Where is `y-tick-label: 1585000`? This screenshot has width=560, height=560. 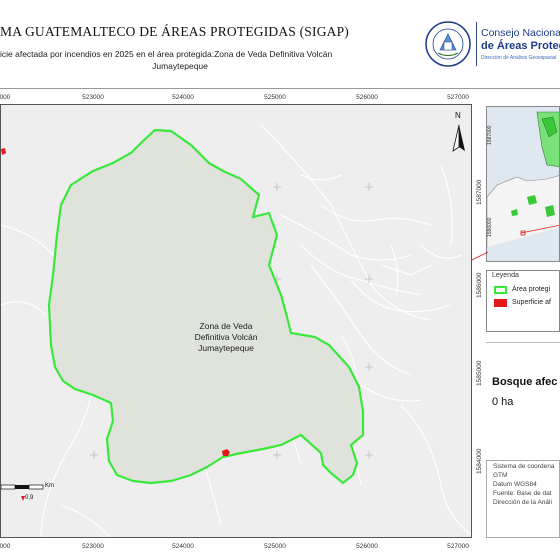
y-tick-label: 1585000 is located at coordinates (479, 373).